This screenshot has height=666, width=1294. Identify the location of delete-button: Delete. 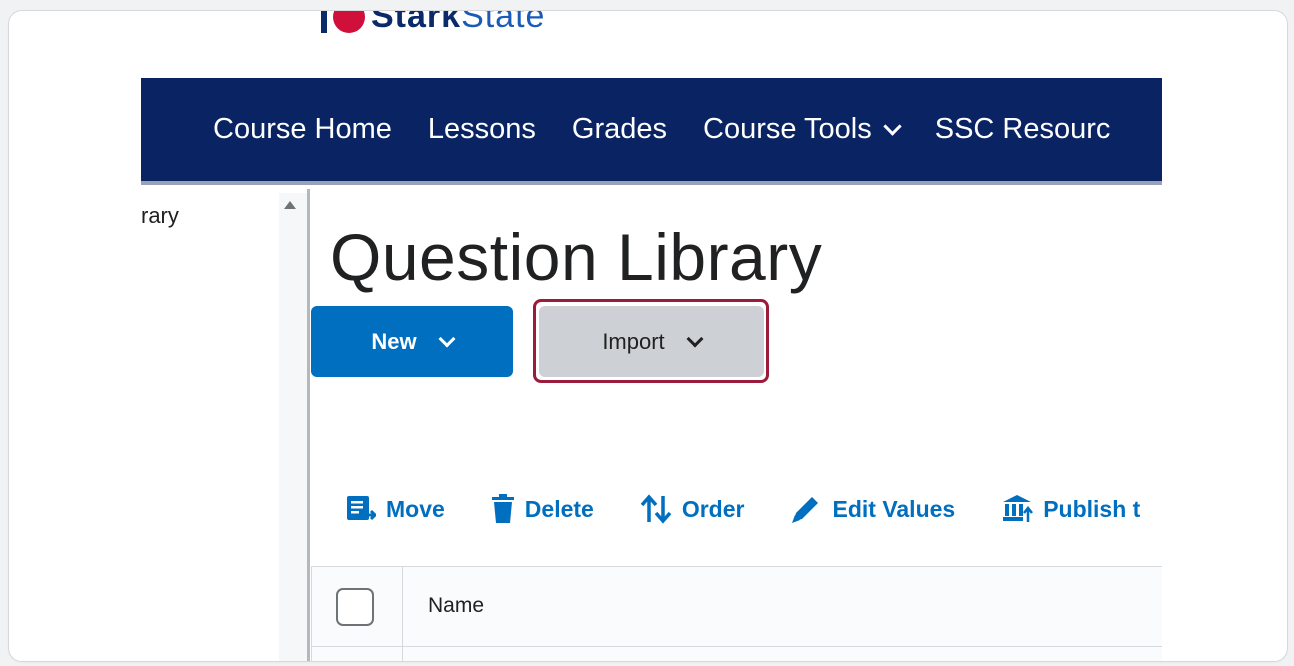
(542, 509).